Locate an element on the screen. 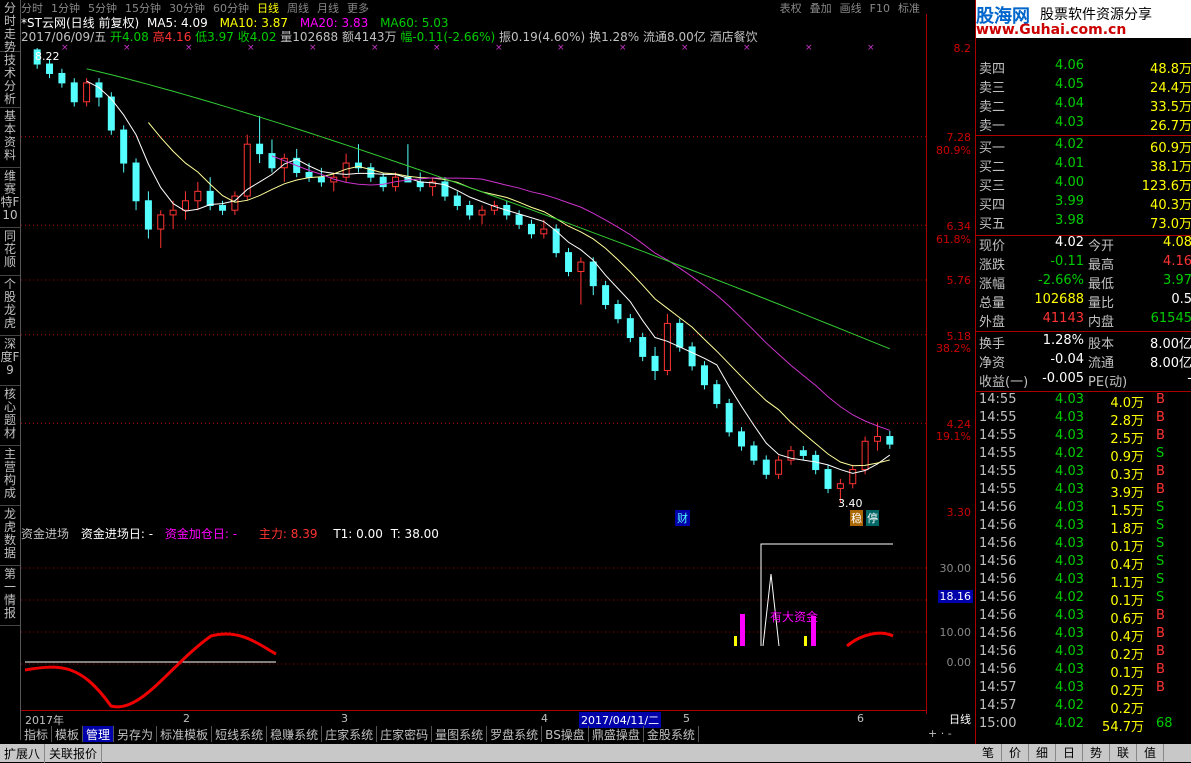 This screenshot has height=763, width=1191. left-tab: 基本资料 is located at coordinates (10, 138).